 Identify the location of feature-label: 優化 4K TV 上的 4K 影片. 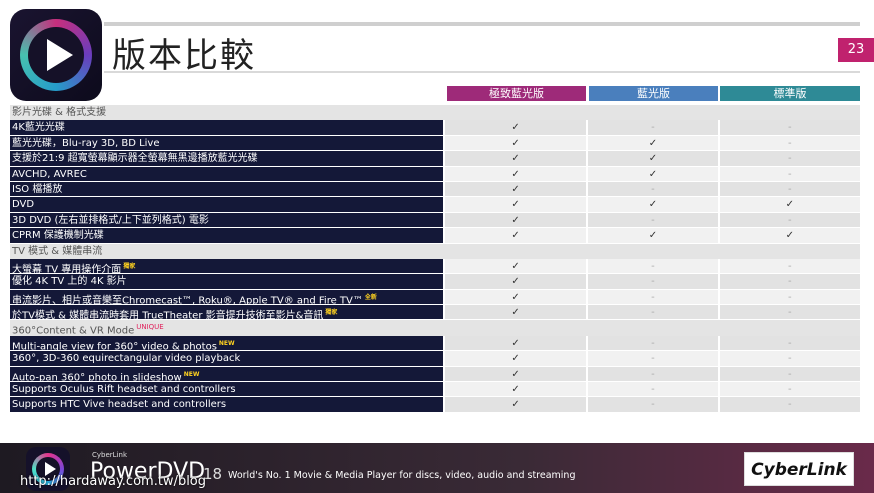
(226, 282).